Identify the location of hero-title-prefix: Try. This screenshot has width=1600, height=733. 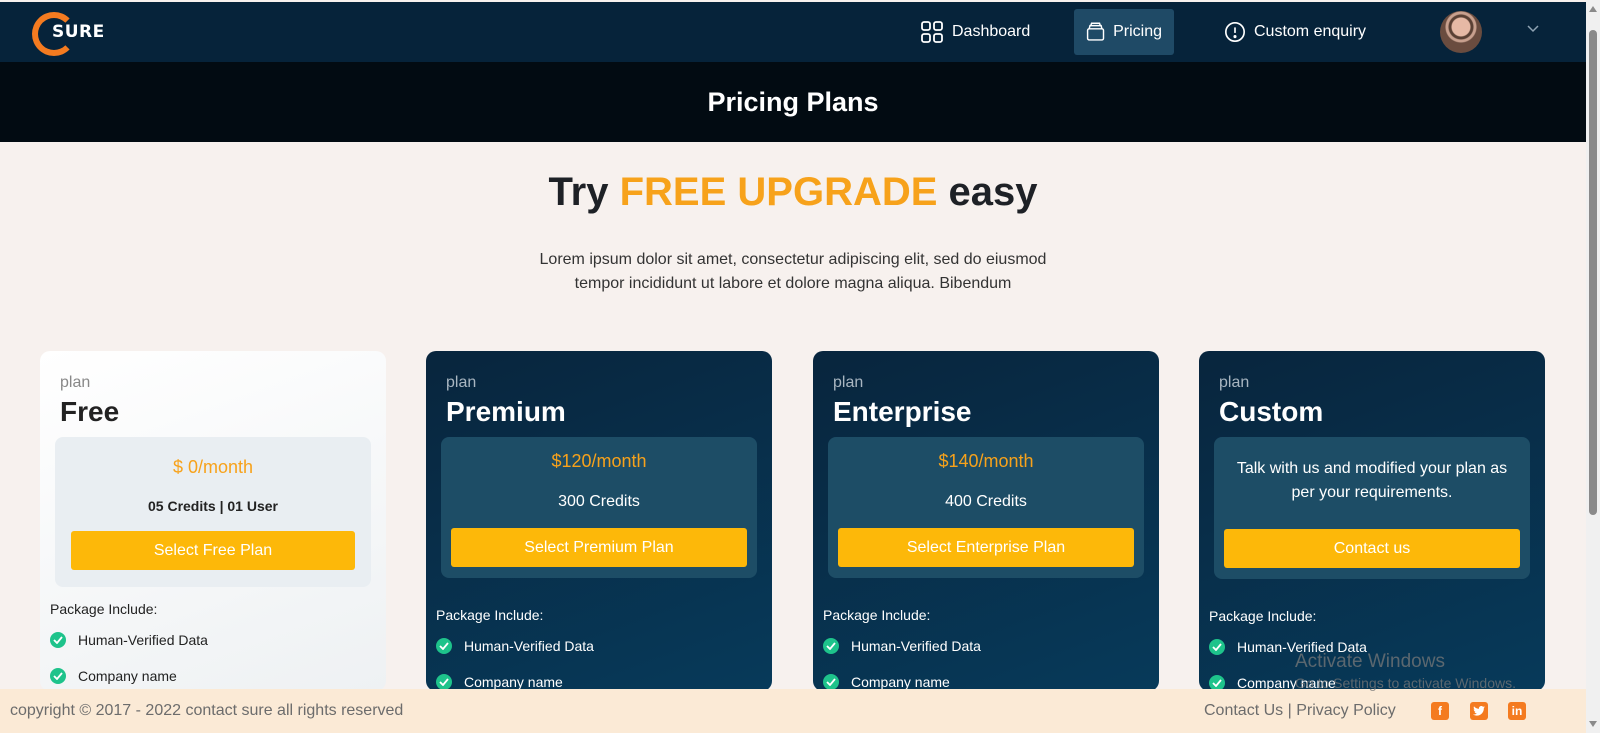
(584, 192).